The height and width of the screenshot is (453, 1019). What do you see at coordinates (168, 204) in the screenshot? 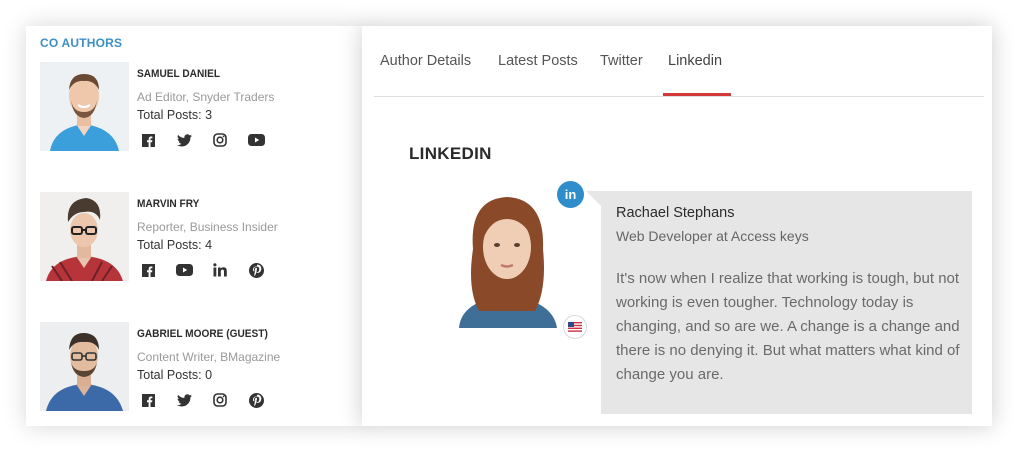
I see `author-name: MARVIN FRY` at bounding box center [168, 204].